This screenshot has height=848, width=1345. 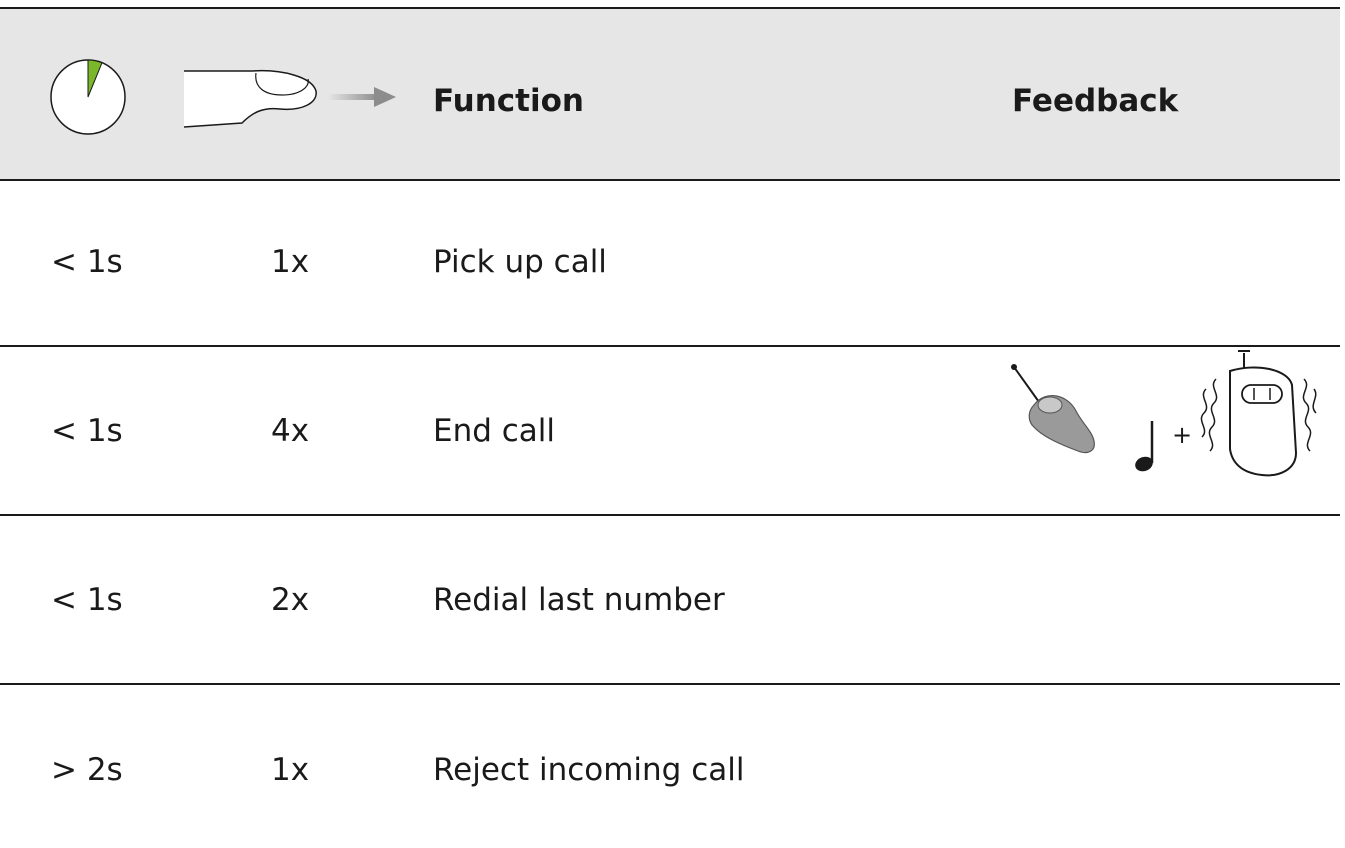 I want to click on presses-cell: 4x, so click(x=290, y=431).